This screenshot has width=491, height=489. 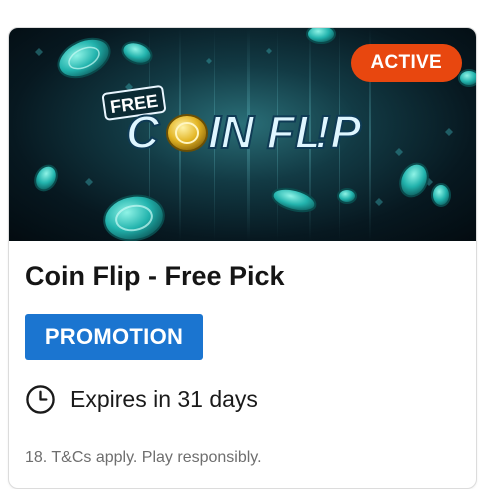 I want to click on expiry-row: Expires in 31 days, so click(x=141, y=399).